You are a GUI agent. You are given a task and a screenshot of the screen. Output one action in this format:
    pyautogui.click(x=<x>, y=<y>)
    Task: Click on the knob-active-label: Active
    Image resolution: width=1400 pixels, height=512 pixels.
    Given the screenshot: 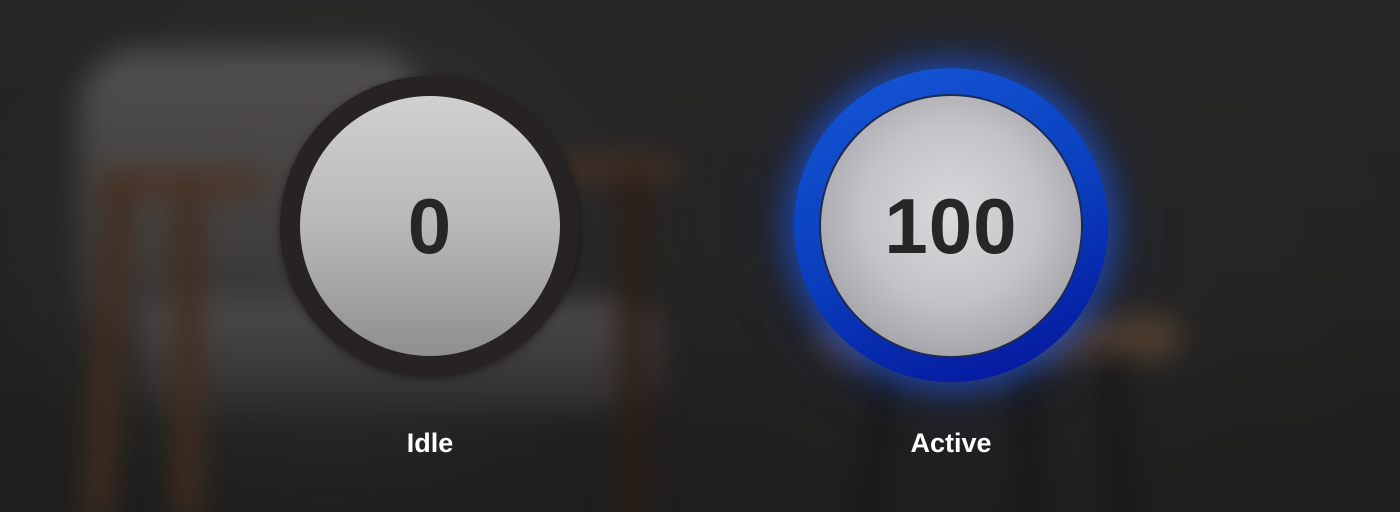 What is the action you would take?
    pyautogui.click(x=951, y=443)
    